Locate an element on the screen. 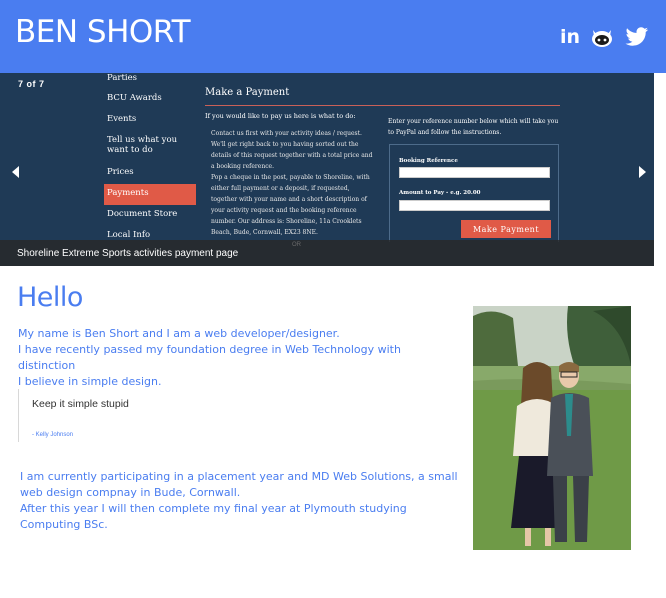 The height and width of the screenshot is (598, 666). screenshot-nav-item: Events is located at coordinates (122, 119).